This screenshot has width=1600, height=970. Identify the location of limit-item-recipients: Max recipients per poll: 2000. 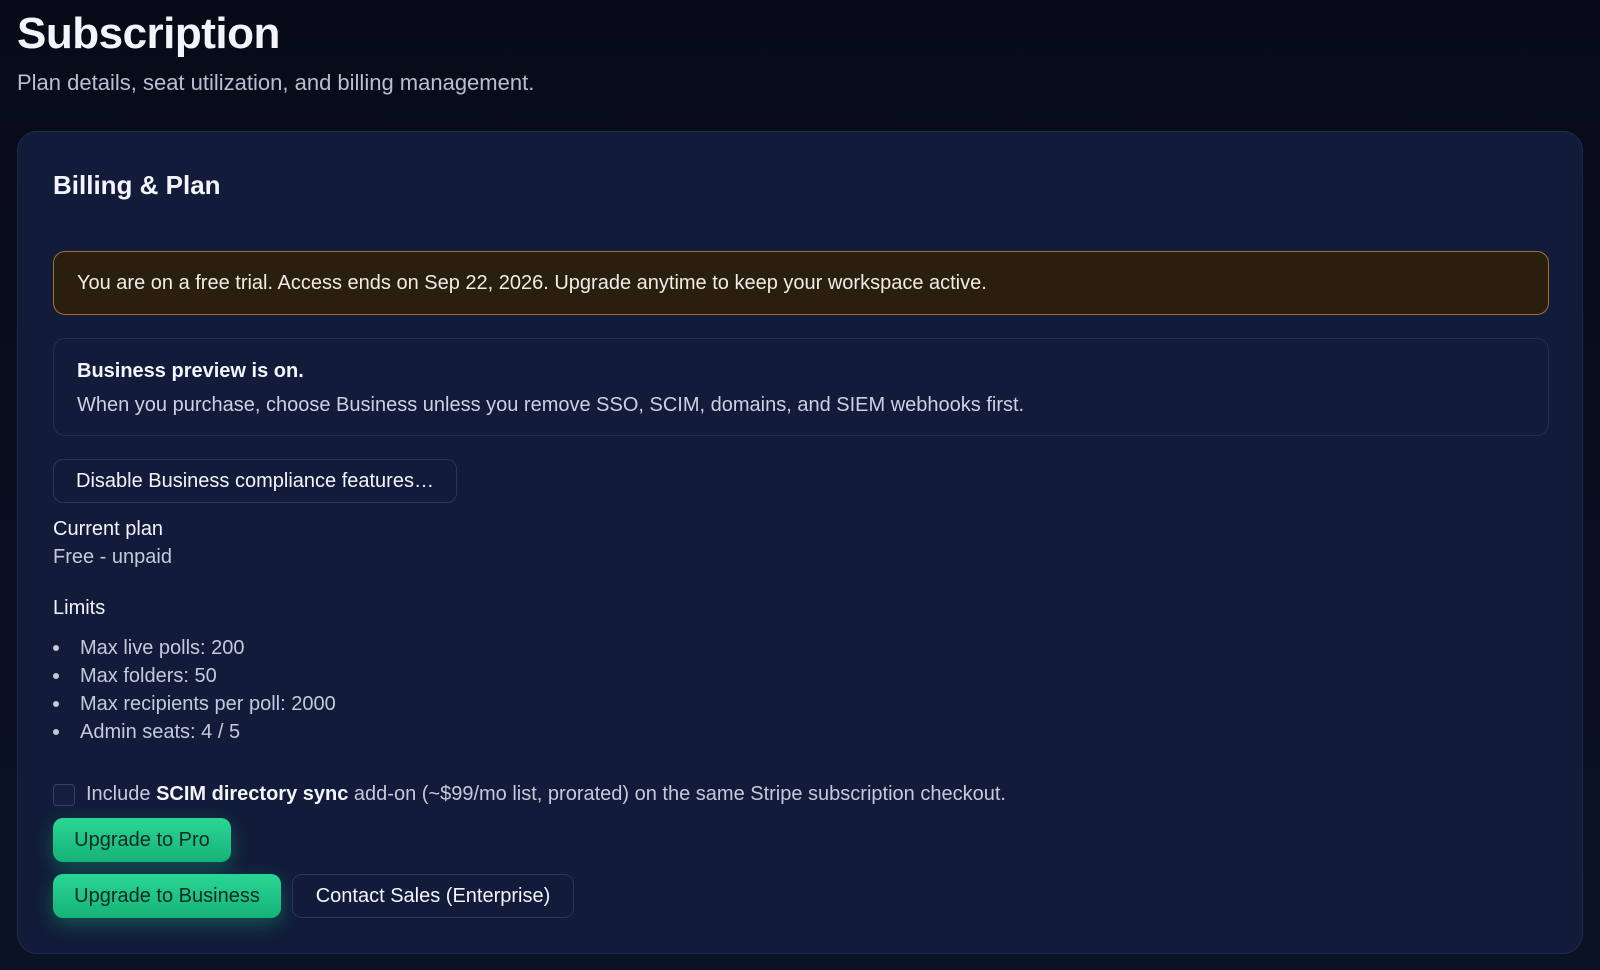
(194, 704).